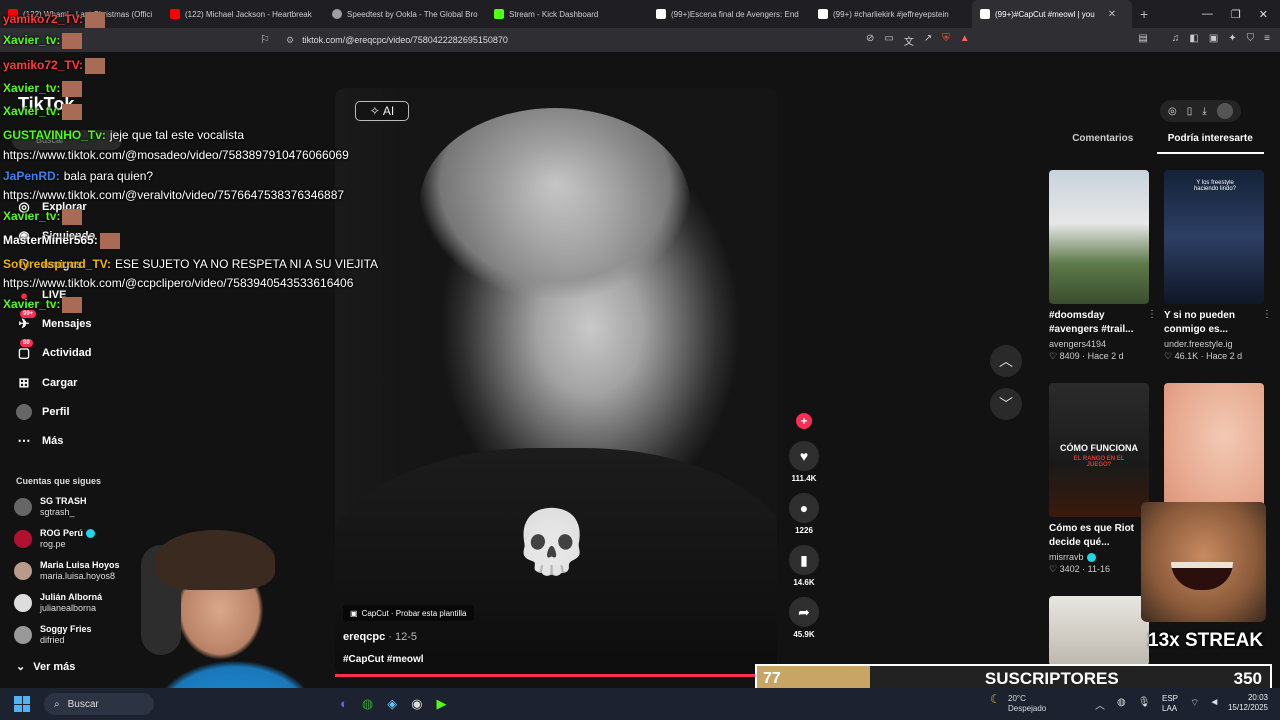 The image size is (1280, 720). I want to click on language-indicator: ESP LAA, so click(1170, 704).